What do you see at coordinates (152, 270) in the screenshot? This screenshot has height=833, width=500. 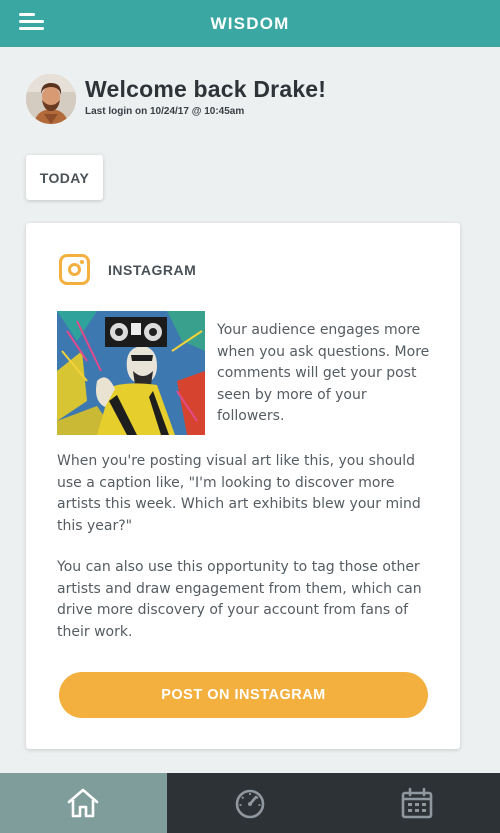 I see `card-network-title: INSTAGRAM` at bounding box center [152, 270].